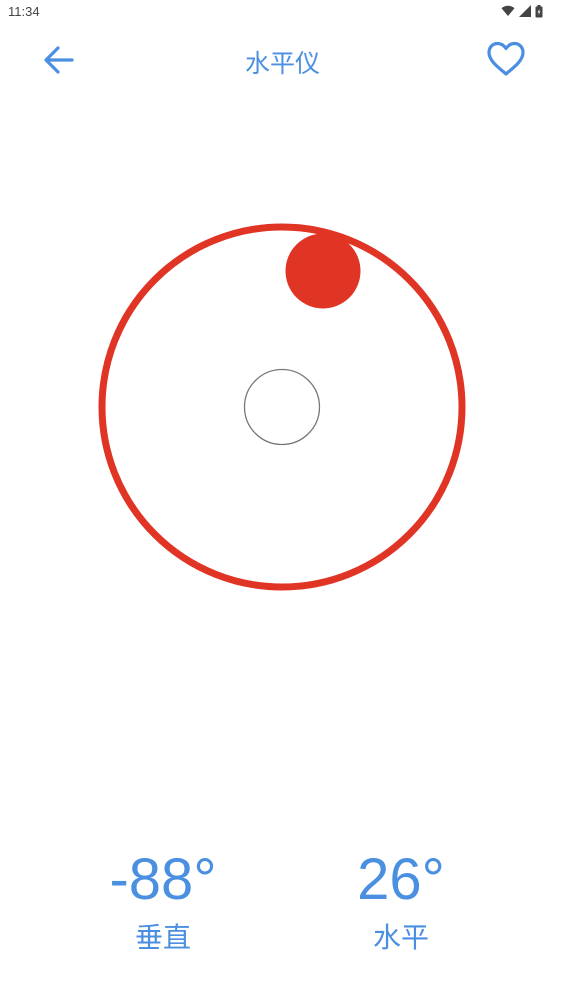 This screenshot has height=1004, width=565. I want to click on vertical-readout: -88° 垂直, so click(163, 902).